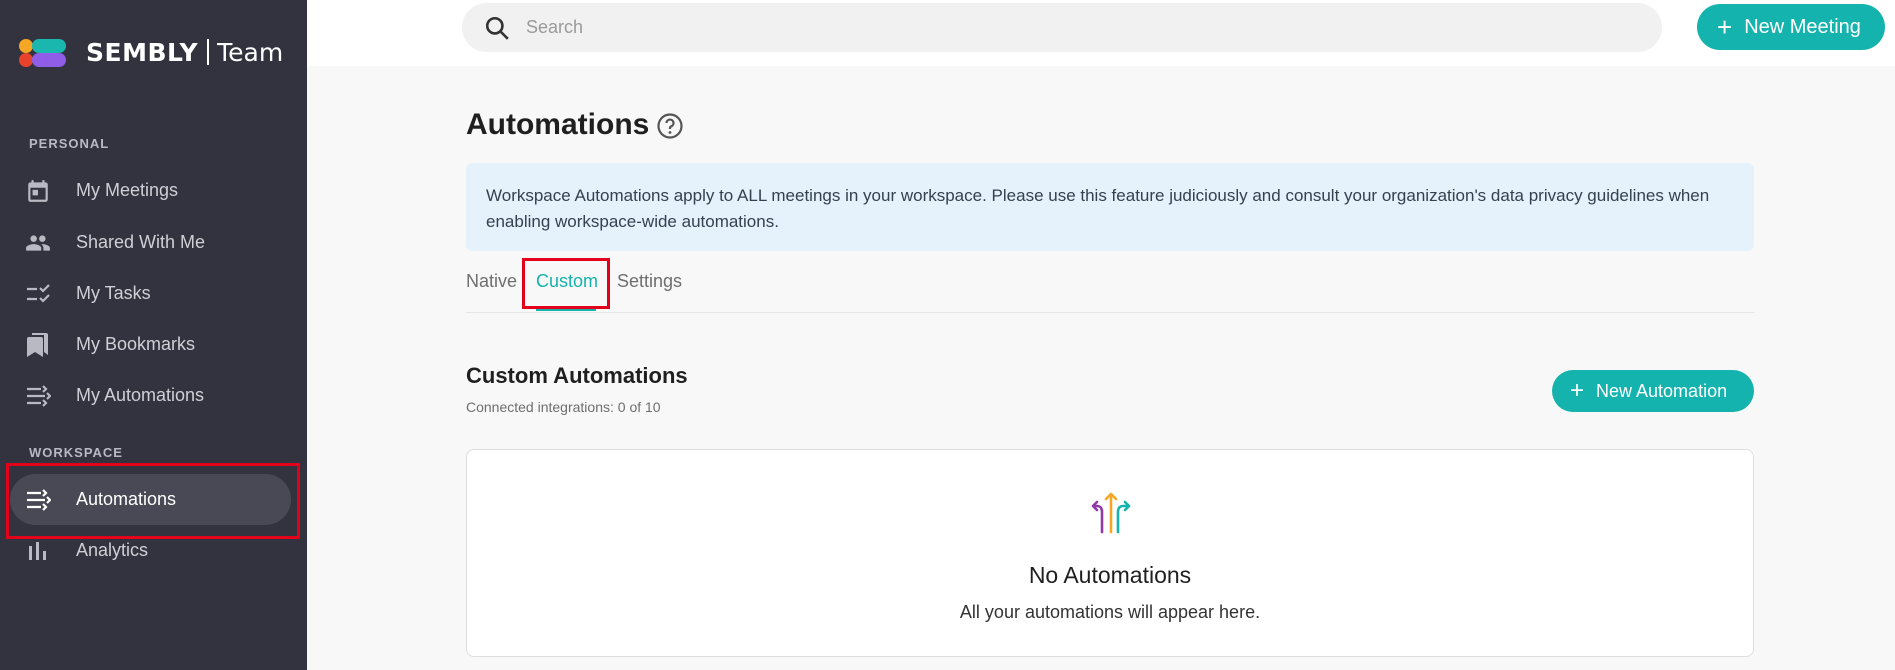  Describe the element at coordinates (38, 191) in the screenshot. I see `calendar-icon` at that location.